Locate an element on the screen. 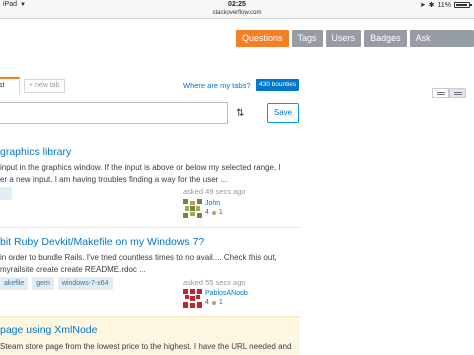  new-tab-button: + new tab is located at coordinates (44, 86).